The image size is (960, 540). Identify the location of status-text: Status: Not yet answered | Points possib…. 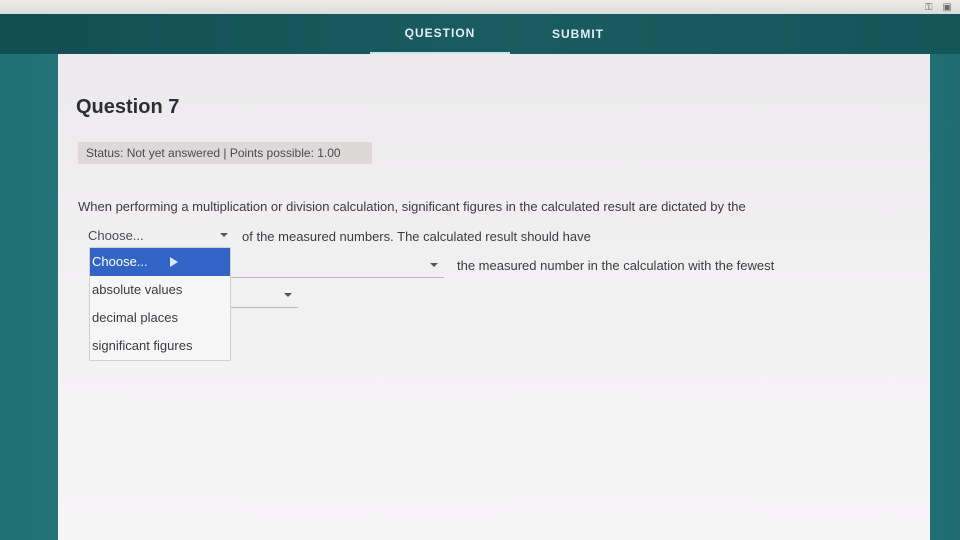
(213, 153).